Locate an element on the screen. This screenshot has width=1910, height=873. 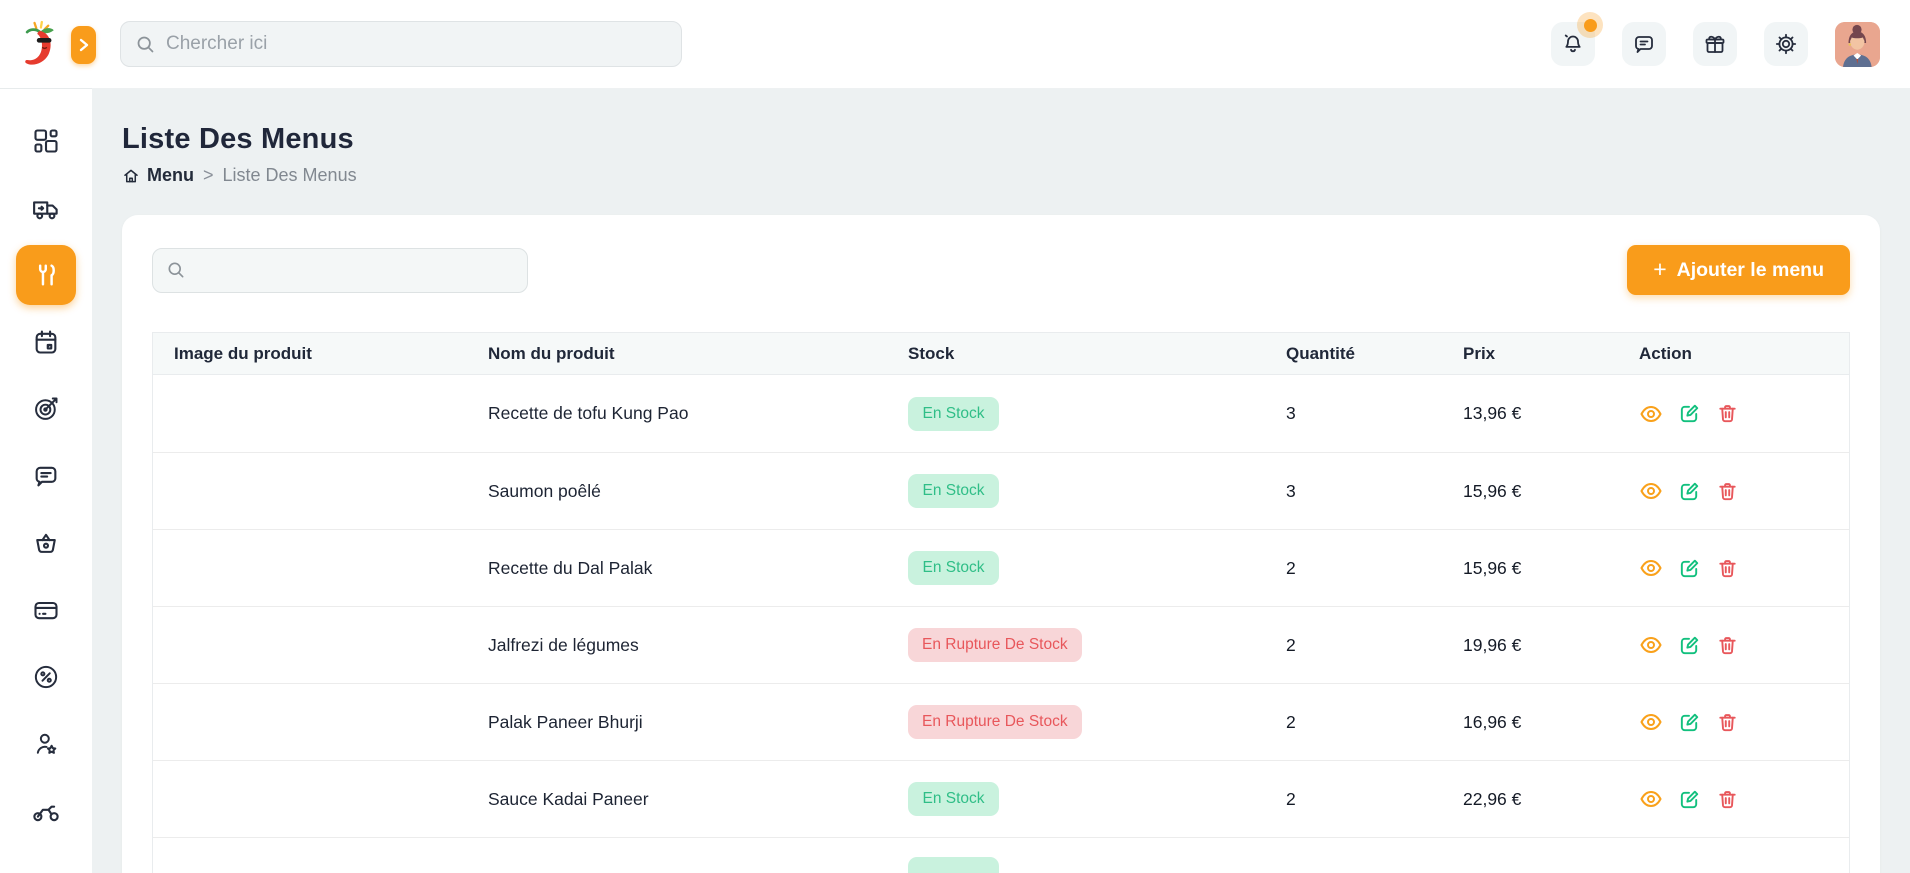
sidebar-item-staff is located at coordinates (46, 744).